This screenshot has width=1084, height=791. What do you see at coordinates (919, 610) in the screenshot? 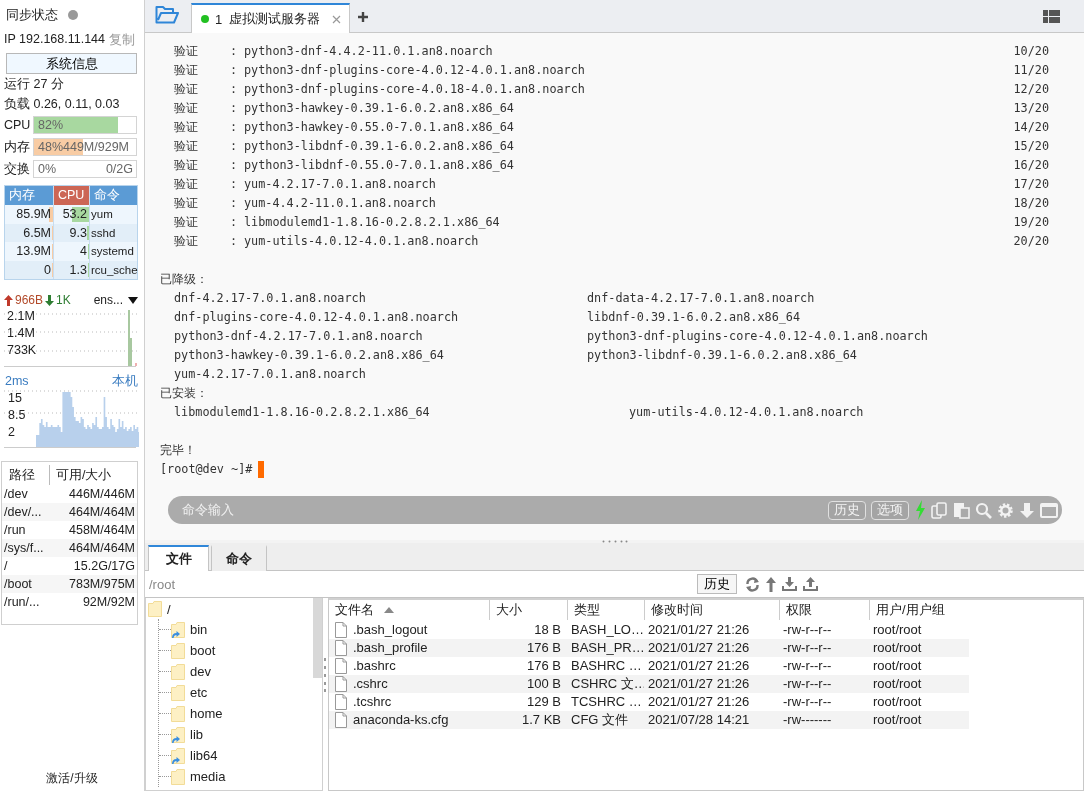
I see `column-header: 用户/用户组` at bounding box center [919, 610].